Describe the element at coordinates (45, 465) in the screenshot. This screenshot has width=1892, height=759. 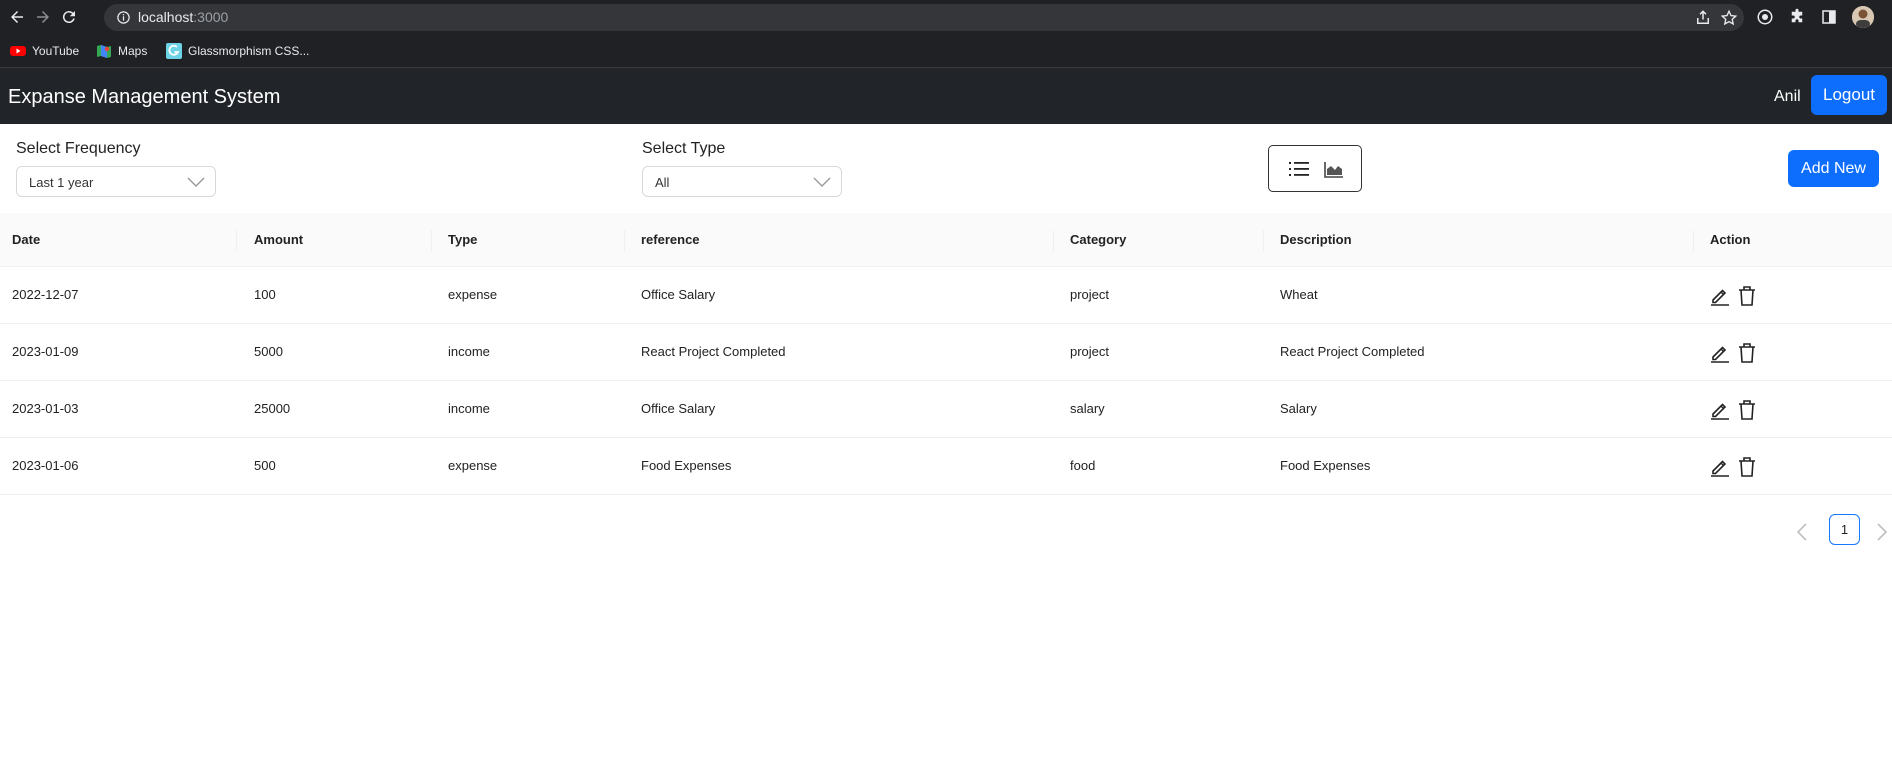
I see `cell-date: 2023-01-06` at that location.